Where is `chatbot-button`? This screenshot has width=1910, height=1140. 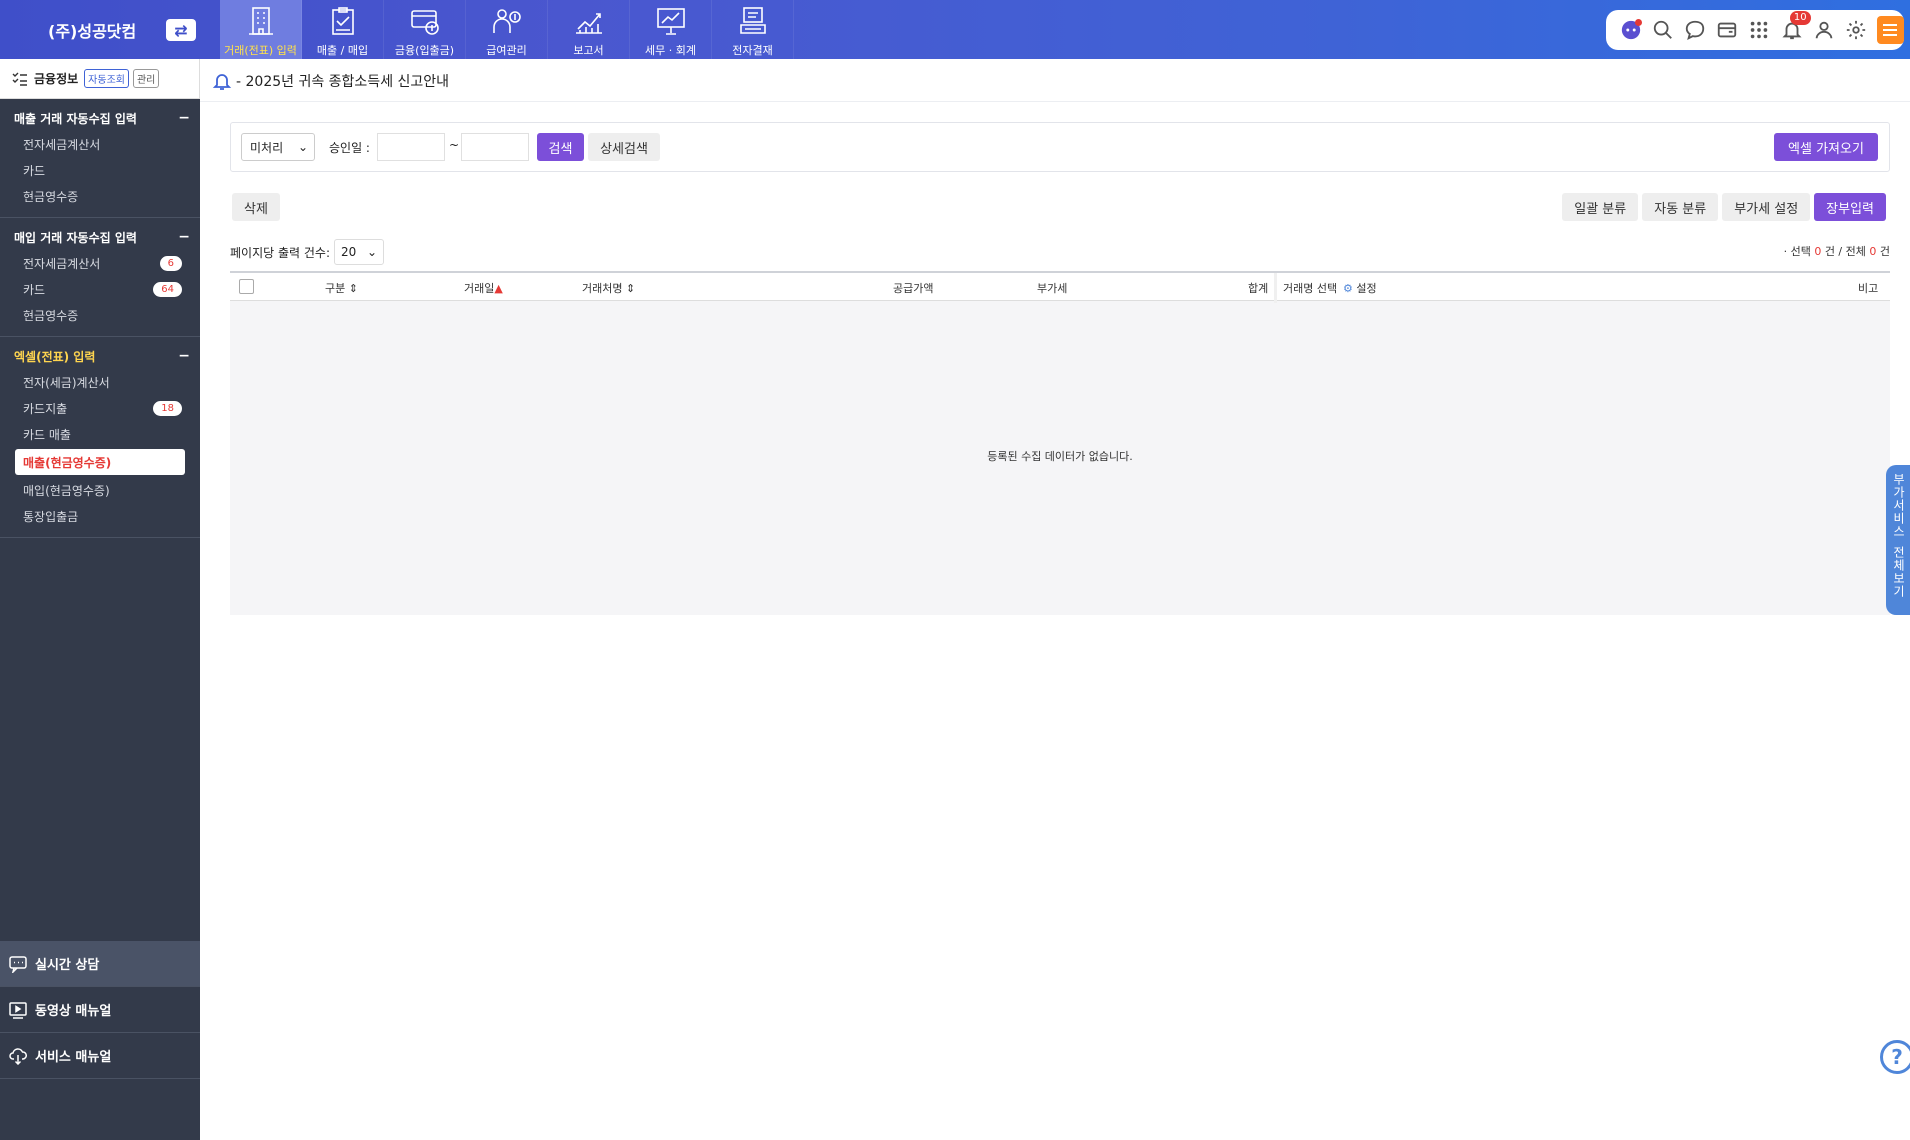 chatbot-button is located at coordinates (1631, 30).